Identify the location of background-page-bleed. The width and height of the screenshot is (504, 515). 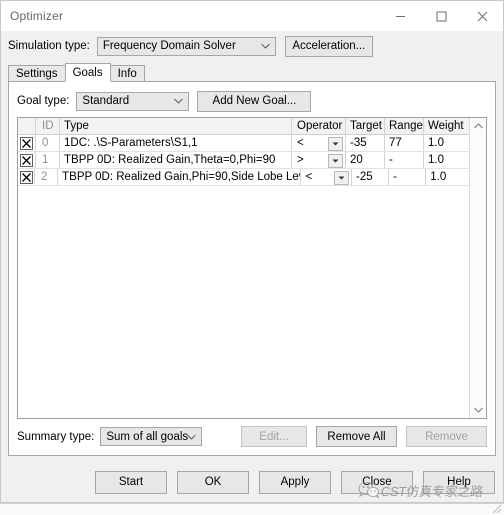
(252, 509).